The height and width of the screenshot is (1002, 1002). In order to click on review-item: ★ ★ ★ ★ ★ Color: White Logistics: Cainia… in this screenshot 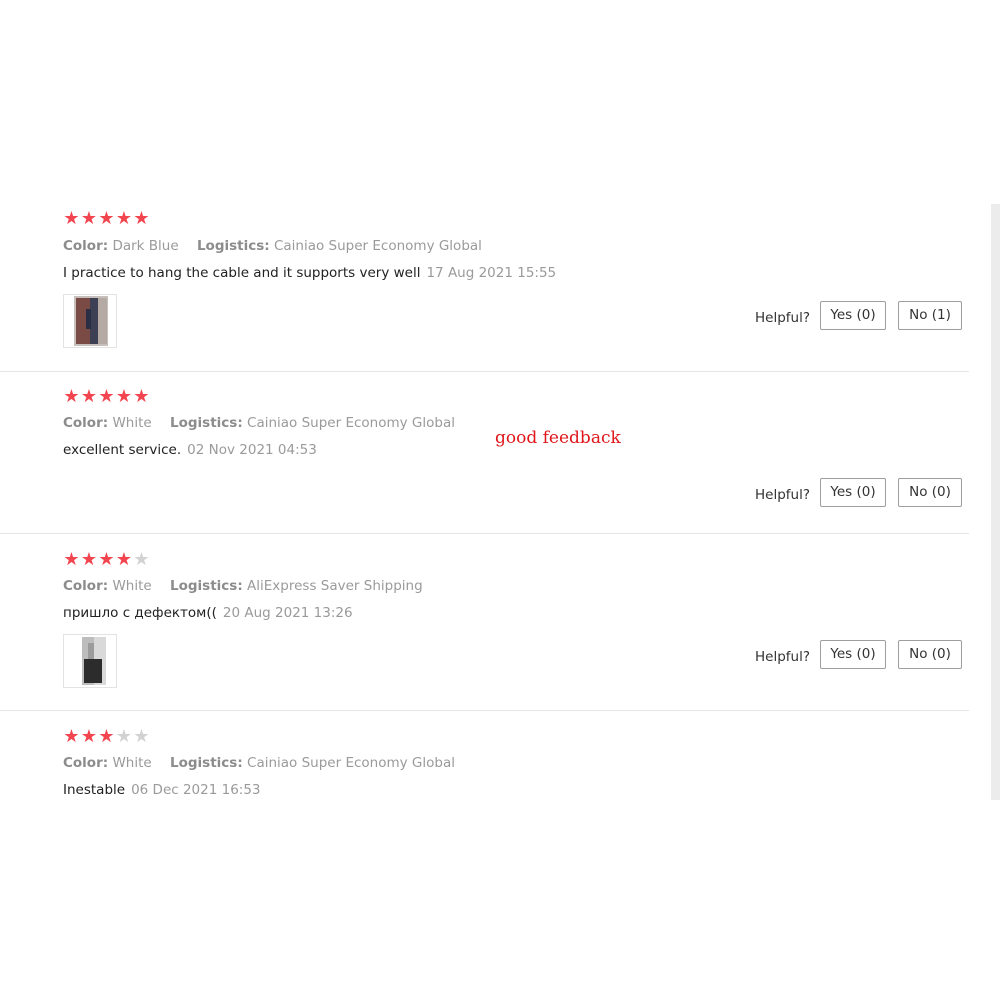, I will do `click(484, 761)`.